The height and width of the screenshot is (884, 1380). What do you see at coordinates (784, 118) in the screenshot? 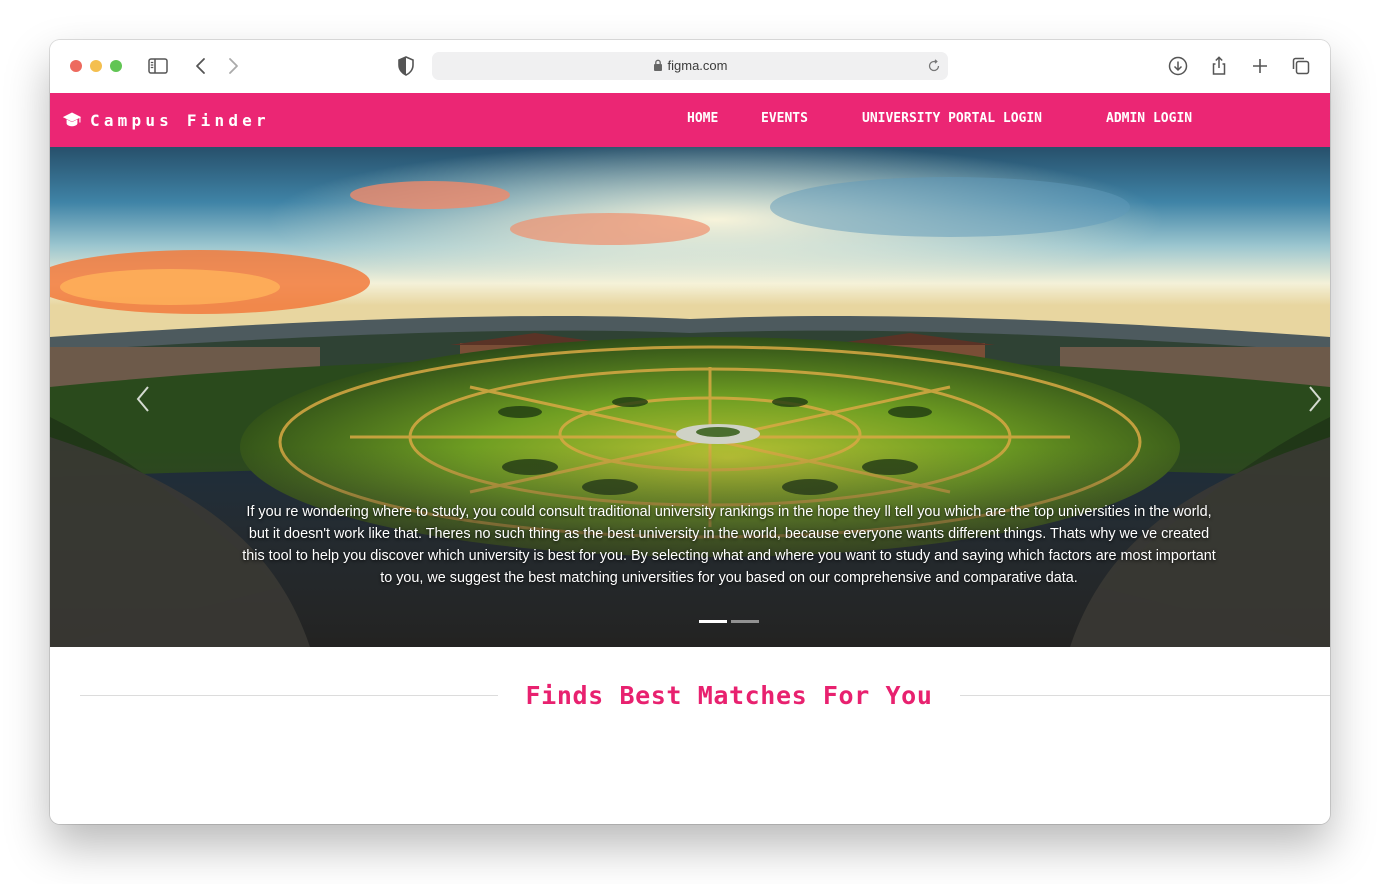
I see `nav-events-link: EVENTS` at bounding box center [784, 118].